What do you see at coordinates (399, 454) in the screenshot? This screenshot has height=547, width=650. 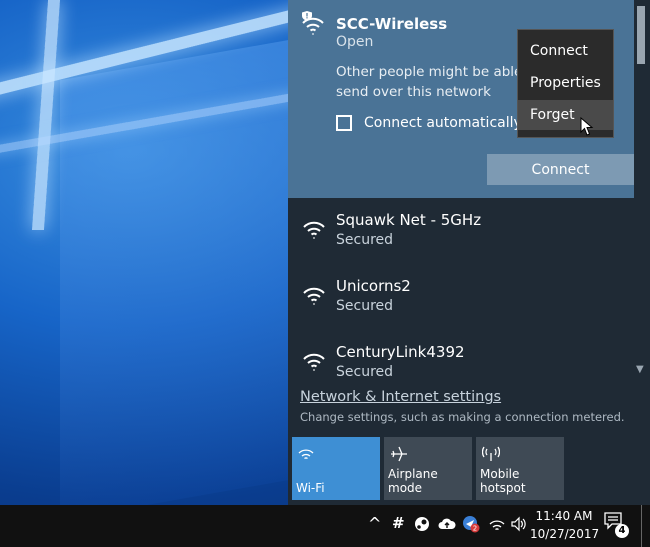 I see `airplane-icon` at bounding box center [399, 454].